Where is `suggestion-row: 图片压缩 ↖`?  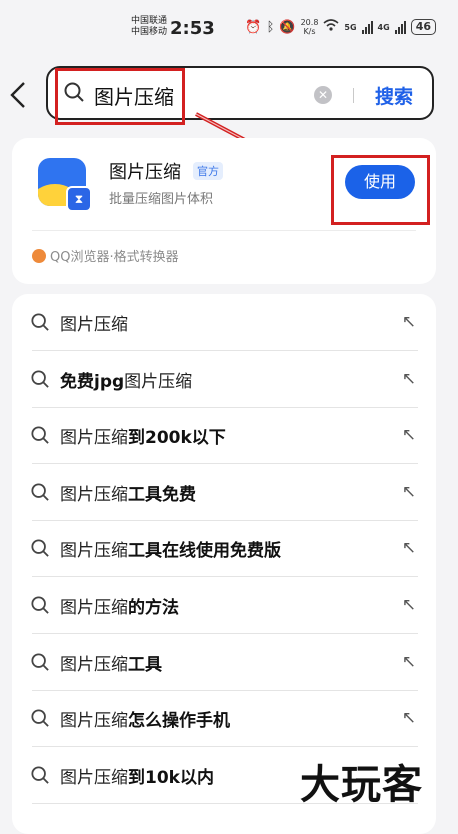
suggestion-row: 图片压缩 ↖ is located at coordinates (224, 322).